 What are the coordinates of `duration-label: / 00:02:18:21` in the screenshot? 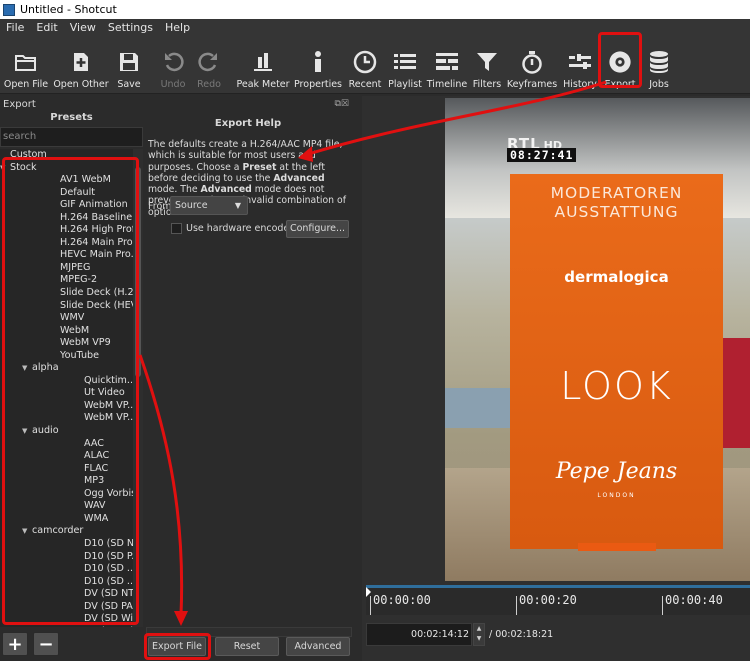 It's located at (521, 634).